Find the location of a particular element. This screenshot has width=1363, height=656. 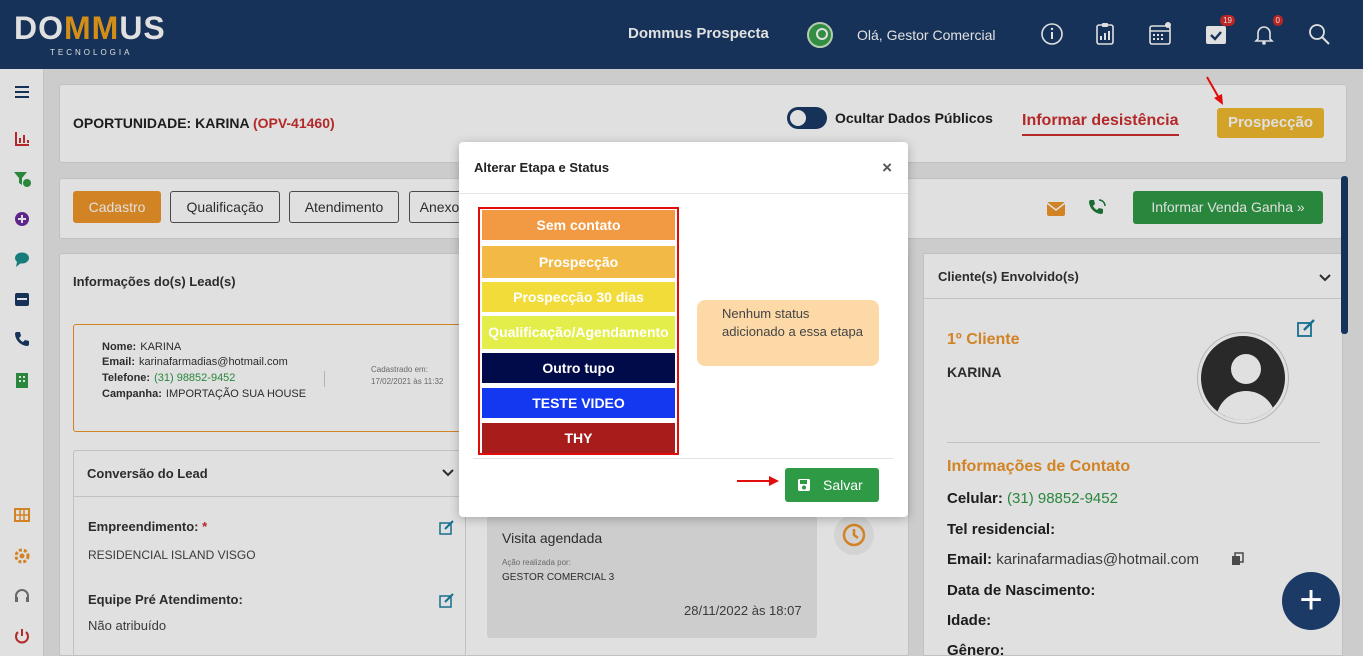

stage-item-thy: THY is located at coordinates (578, 438).